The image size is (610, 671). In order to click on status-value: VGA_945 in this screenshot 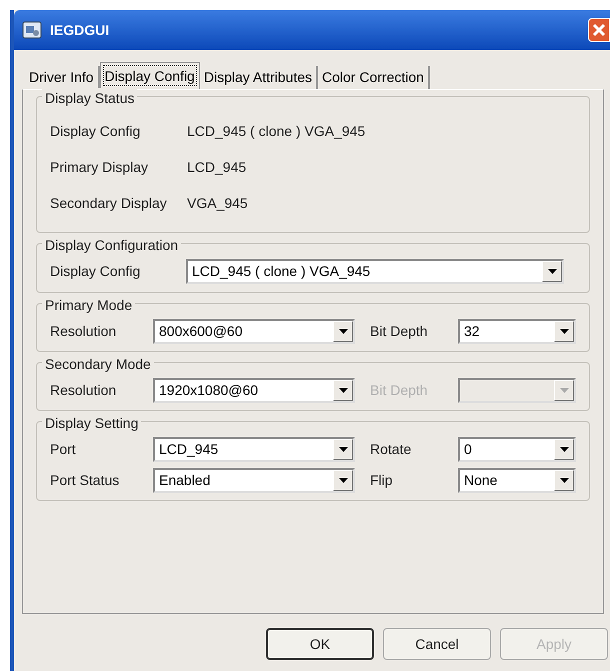, I will do `click(217, 203)`.